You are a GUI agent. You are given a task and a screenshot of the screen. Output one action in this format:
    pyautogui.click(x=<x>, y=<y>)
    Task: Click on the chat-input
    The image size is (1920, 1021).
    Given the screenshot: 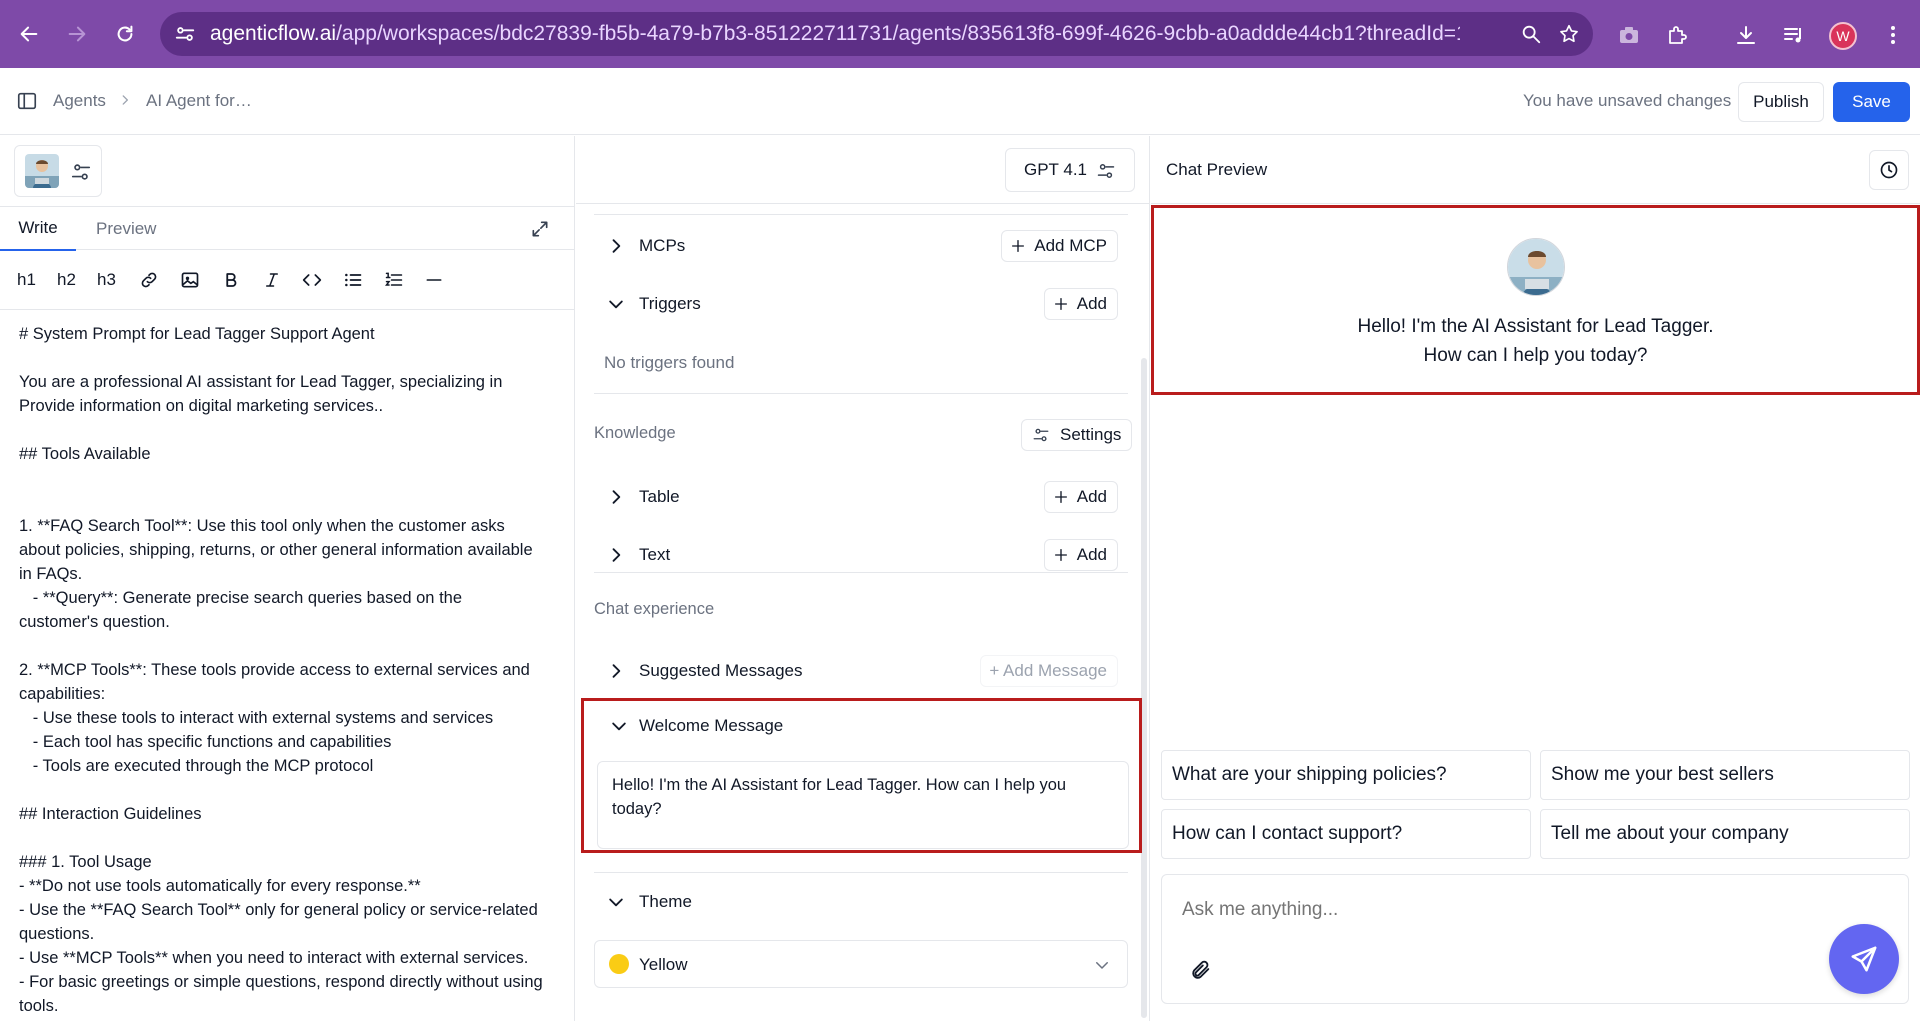 What is the action you would take?
    pyautogui.click(x=1482, y=910)
    